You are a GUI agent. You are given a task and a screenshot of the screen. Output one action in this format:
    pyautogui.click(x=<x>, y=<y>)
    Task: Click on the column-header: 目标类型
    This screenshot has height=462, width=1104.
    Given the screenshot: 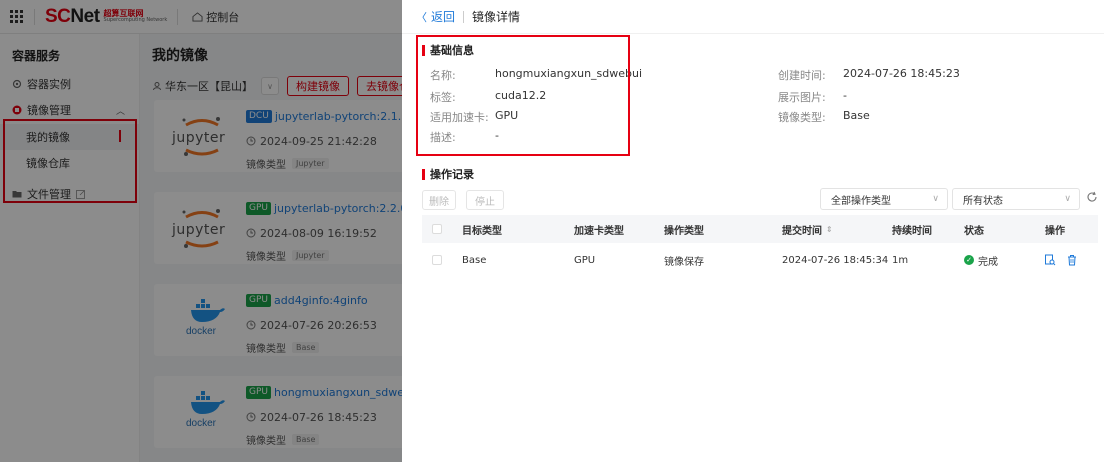 What is the action you would take?
    pyautogui.click(x=482, y=231)
    